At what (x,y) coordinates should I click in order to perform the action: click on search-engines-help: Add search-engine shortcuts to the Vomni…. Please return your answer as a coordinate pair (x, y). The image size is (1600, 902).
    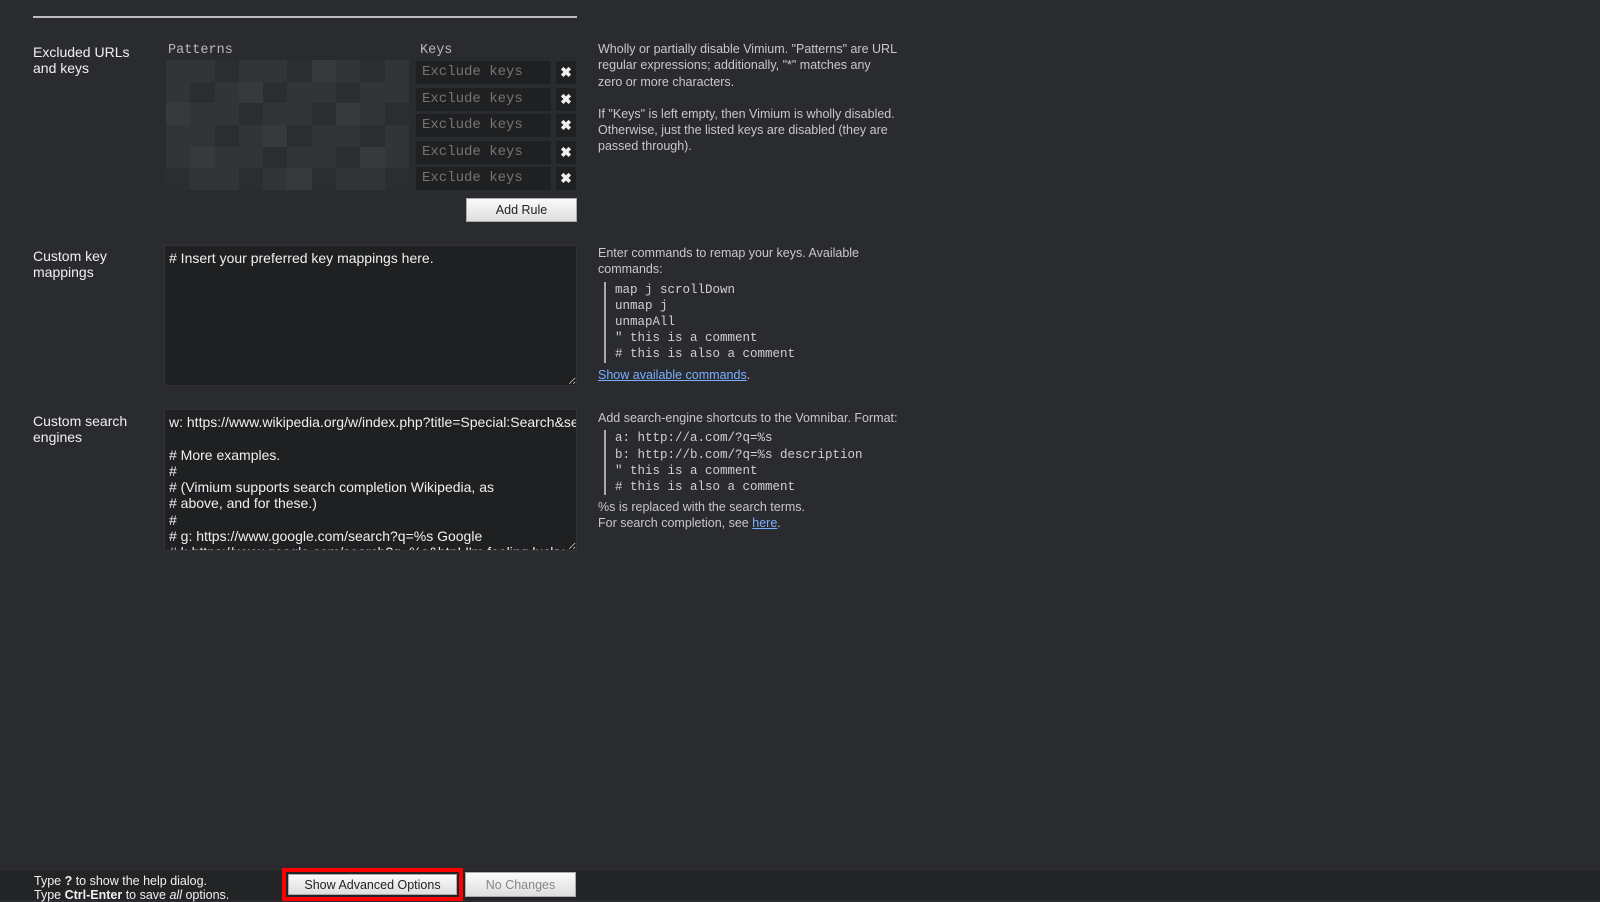
    Looking at the image, I should click on (748, 471).